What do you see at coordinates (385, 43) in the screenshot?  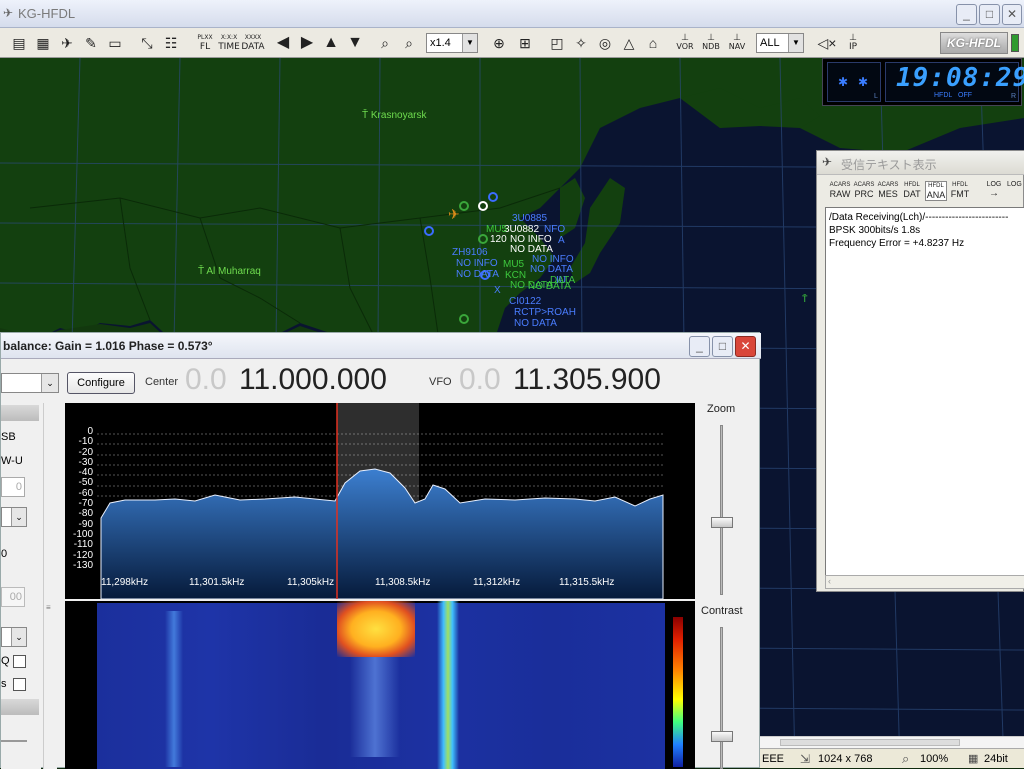 I see `zoom-in-icon: ⌕` at bounding box center [385, 43].